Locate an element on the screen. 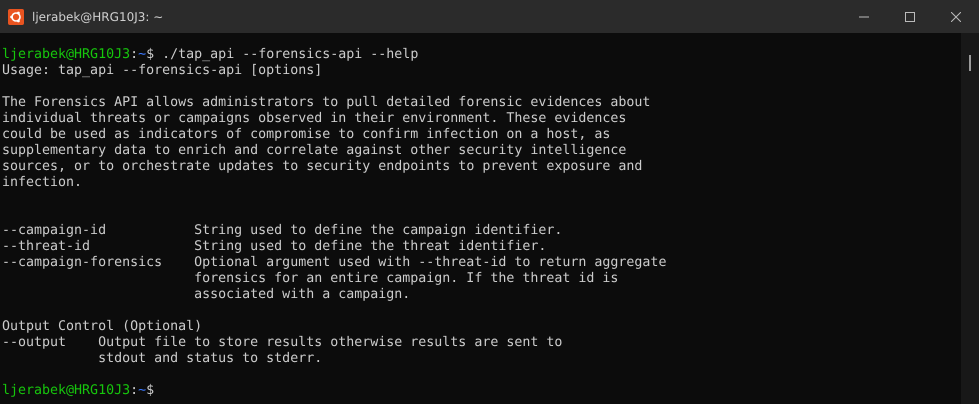  scrollbar is located at coordinates (970, 218).